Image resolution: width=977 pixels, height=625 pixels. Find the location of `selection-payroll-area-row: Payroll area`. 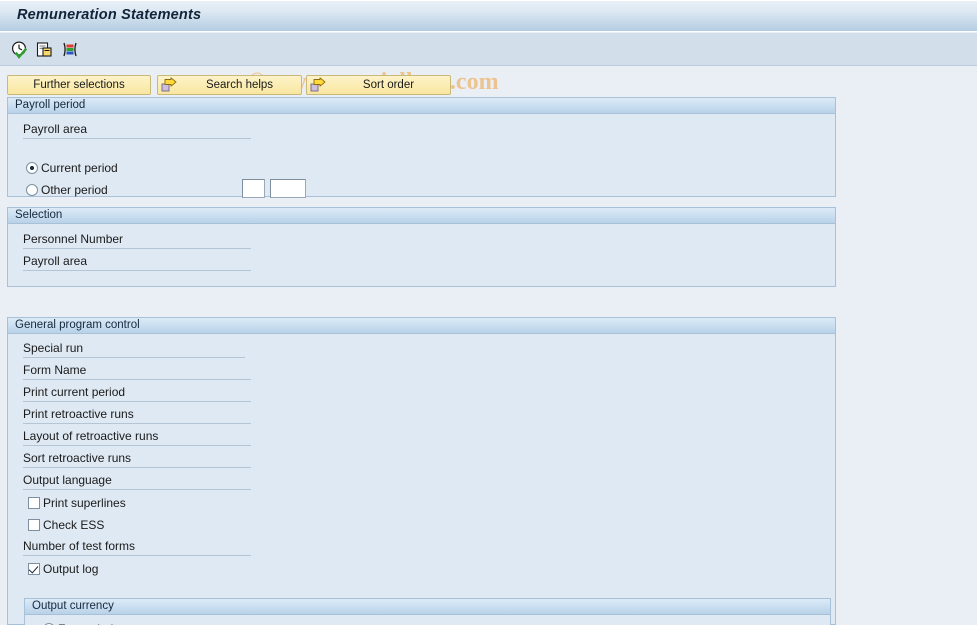

selection-payroll-area-row: Payroll area is located at coordinates (153, 262).